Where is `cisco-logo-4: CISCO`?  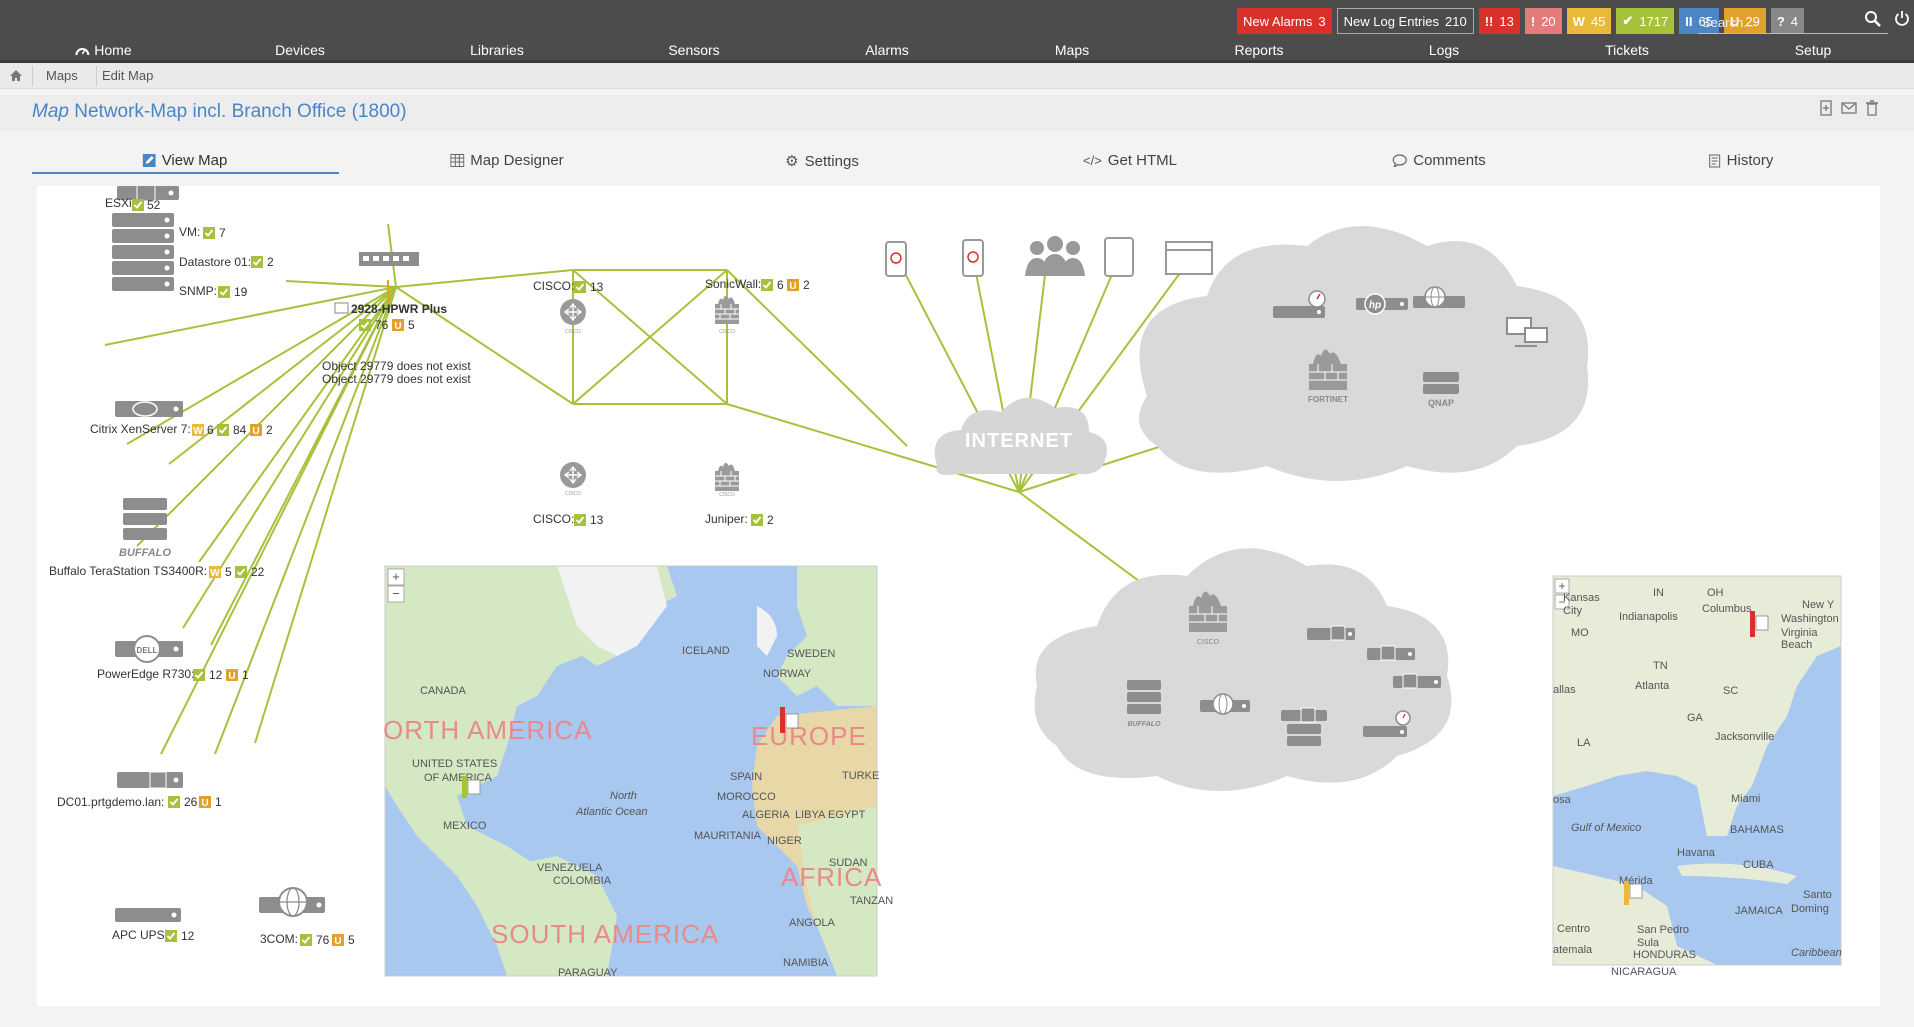 cisco-logo-4: CISCO is located at coordinates (727, 495).